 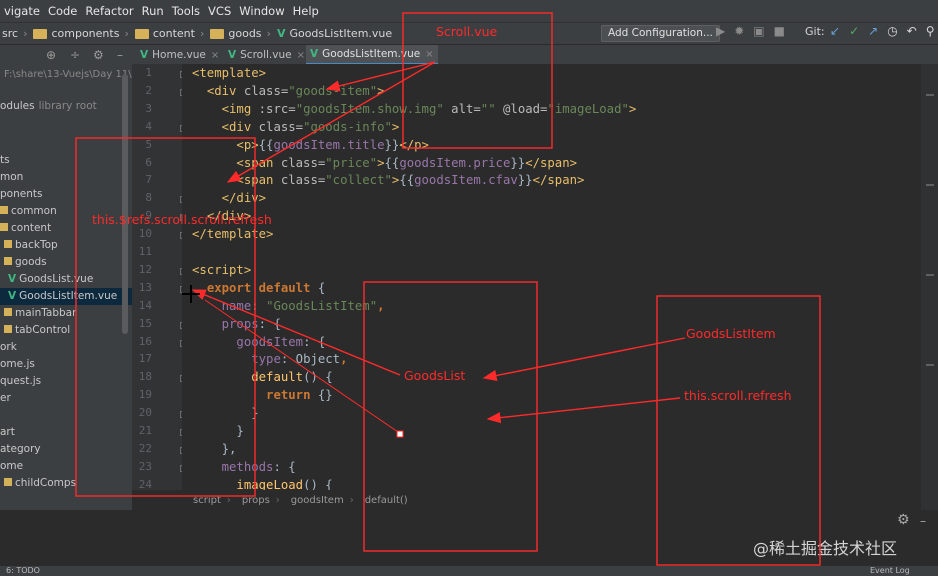 What do you see at coordinates (23, 571) in the screenshot?
I see `todo-tab: 6: TODO` at bounding box center [23, 571].